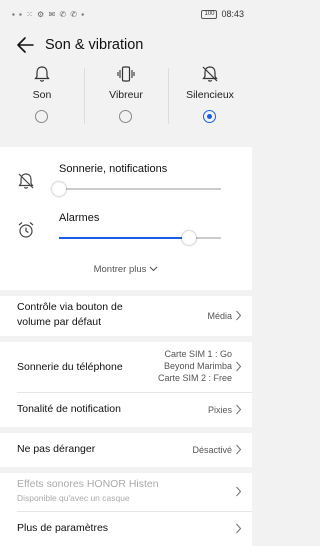 This screenshot has height=546, width=320. Describe the element at coordinates (25, 45) in the screenshot. I see `back-arrow-icon` at that location.